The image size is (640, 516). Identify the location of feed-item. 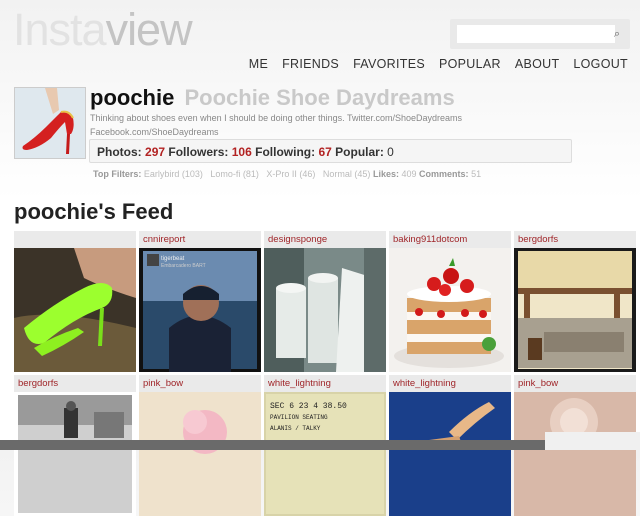
(75, 301).